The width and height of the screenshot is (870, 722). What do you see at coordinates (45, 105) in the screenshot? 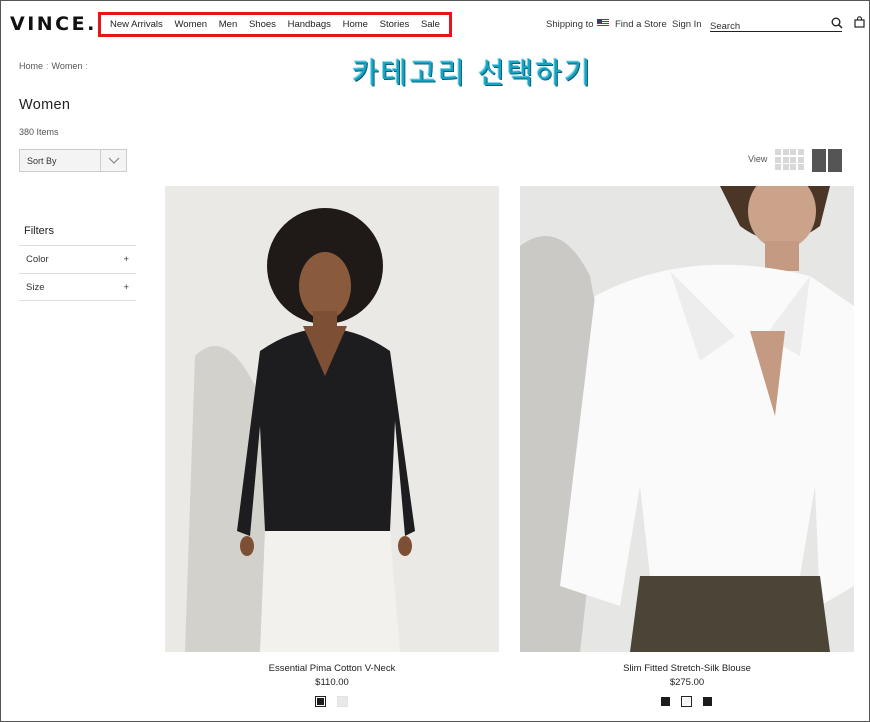
I see `page-title: Women` at bounding box center [45, 105].